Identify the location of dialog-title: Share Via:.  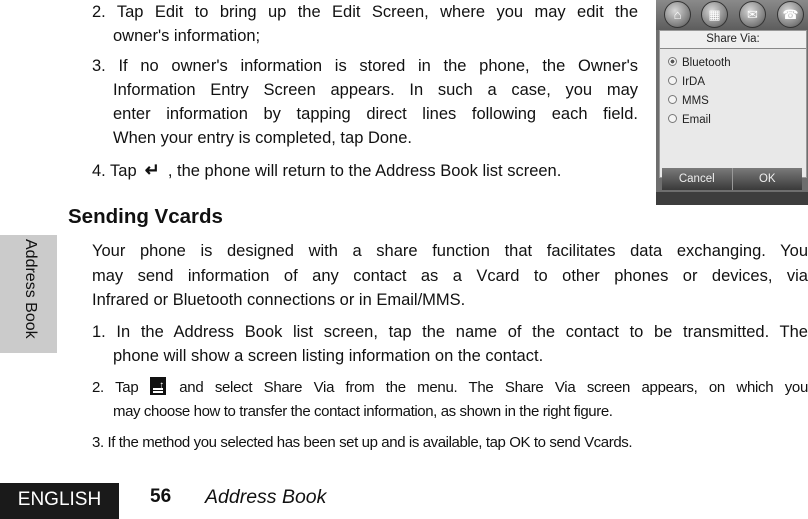
(733, 40).